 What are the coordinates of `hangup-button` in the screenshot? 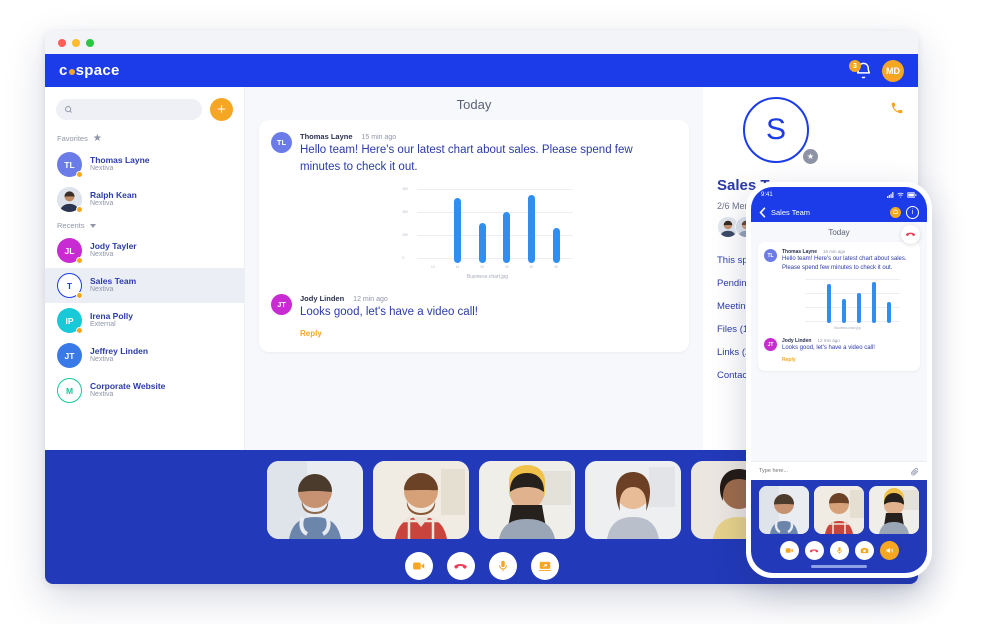 It's located at (460, 566).